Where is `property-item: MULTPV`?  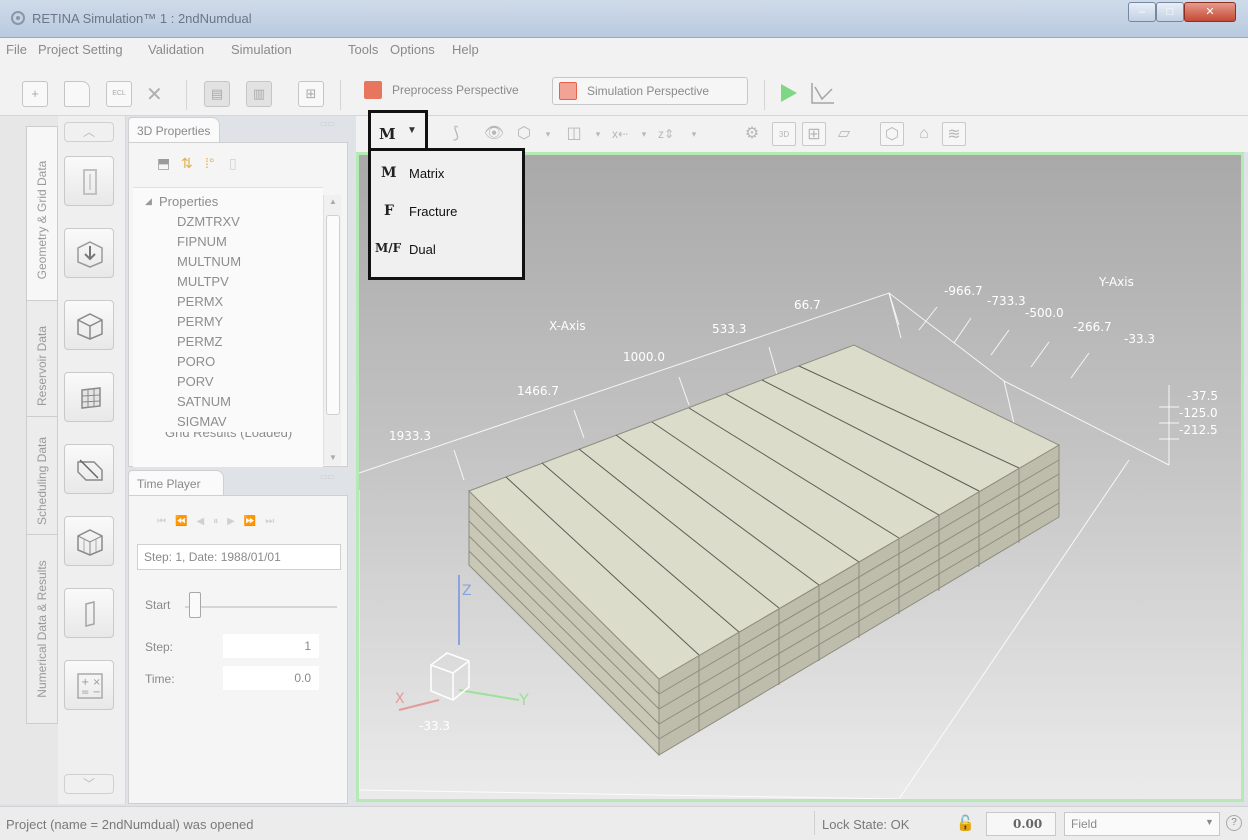 property-item: MULTPV is located at coordinates (203, 281).